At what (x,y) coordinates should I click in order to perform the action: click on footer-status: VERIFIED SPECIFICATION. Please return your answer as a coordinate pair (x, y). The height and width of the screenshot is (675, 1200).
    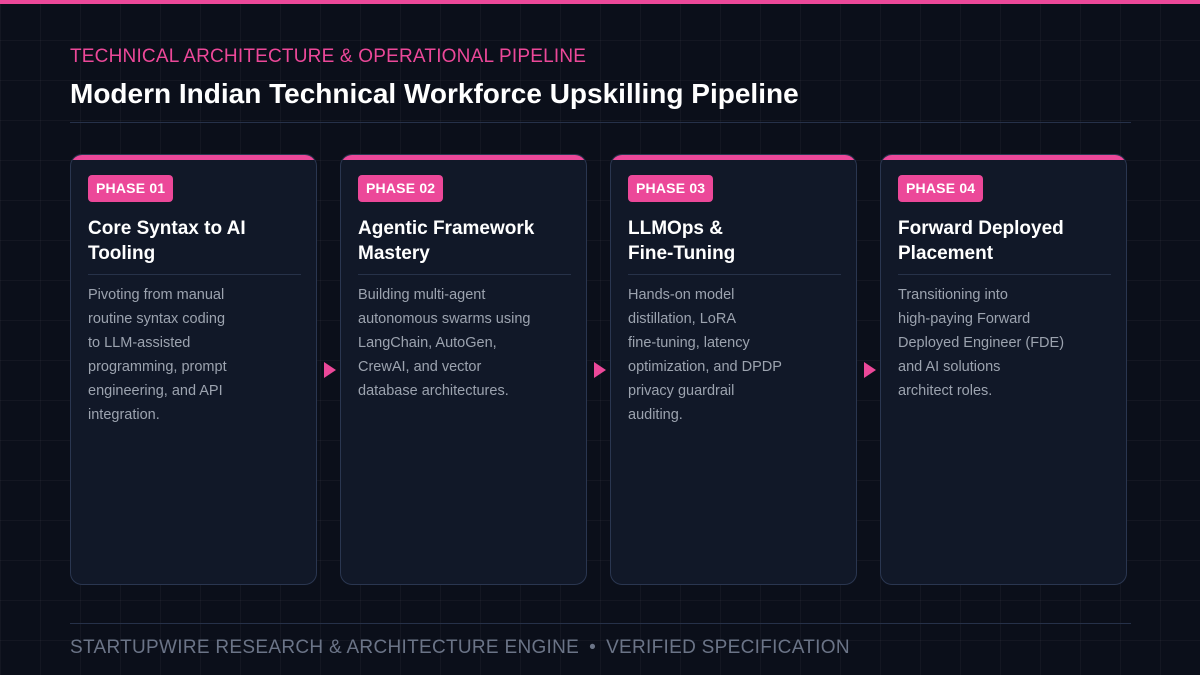
    Looking at the image, I should click on (728, 647).